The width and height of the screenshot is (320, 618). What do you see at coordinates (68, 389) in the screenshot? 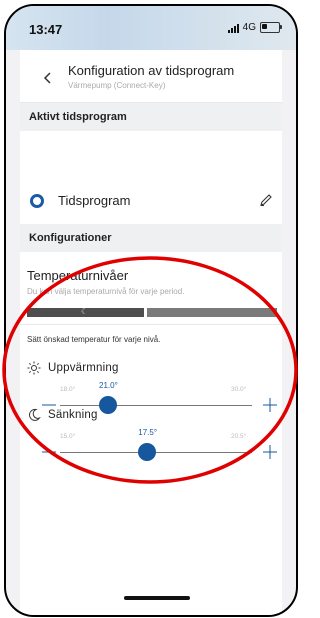
I see `heating-min-label: 18.0°` at bounding box center [68, 389].